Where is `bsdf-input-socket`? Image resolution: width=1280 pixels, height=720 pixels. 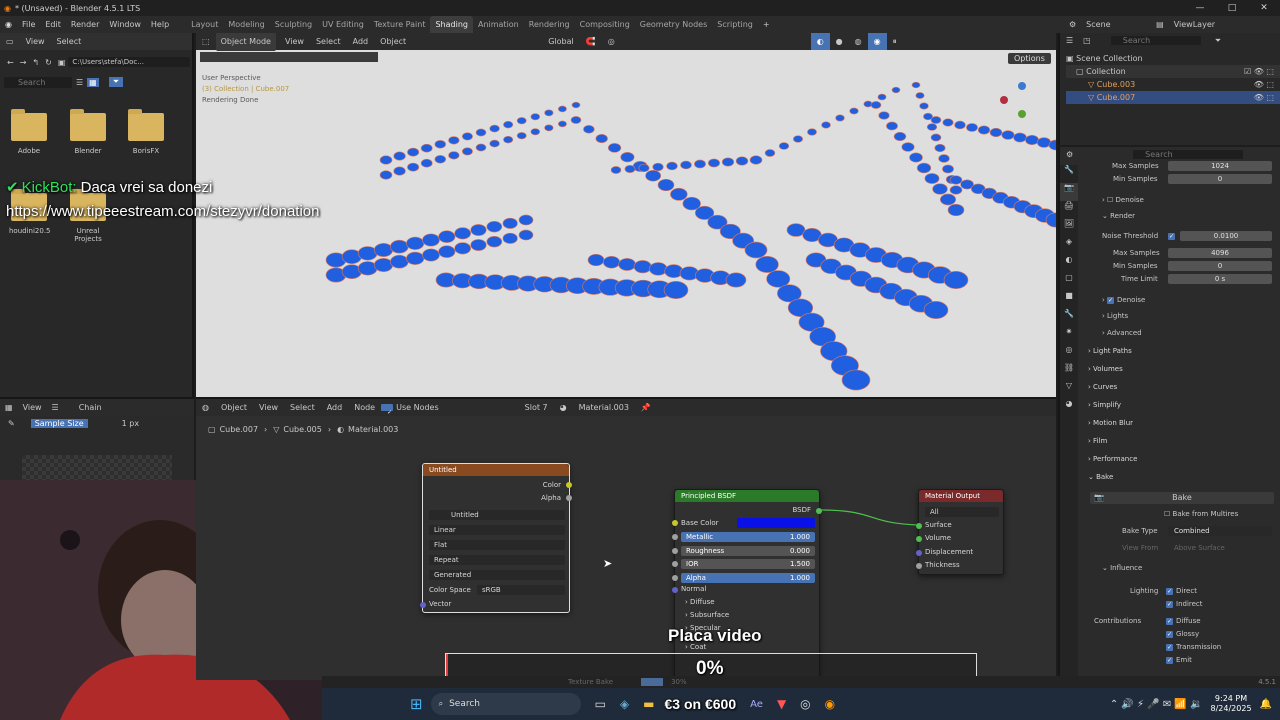 bsdf-input-socket is located at coordinates (675, 578).